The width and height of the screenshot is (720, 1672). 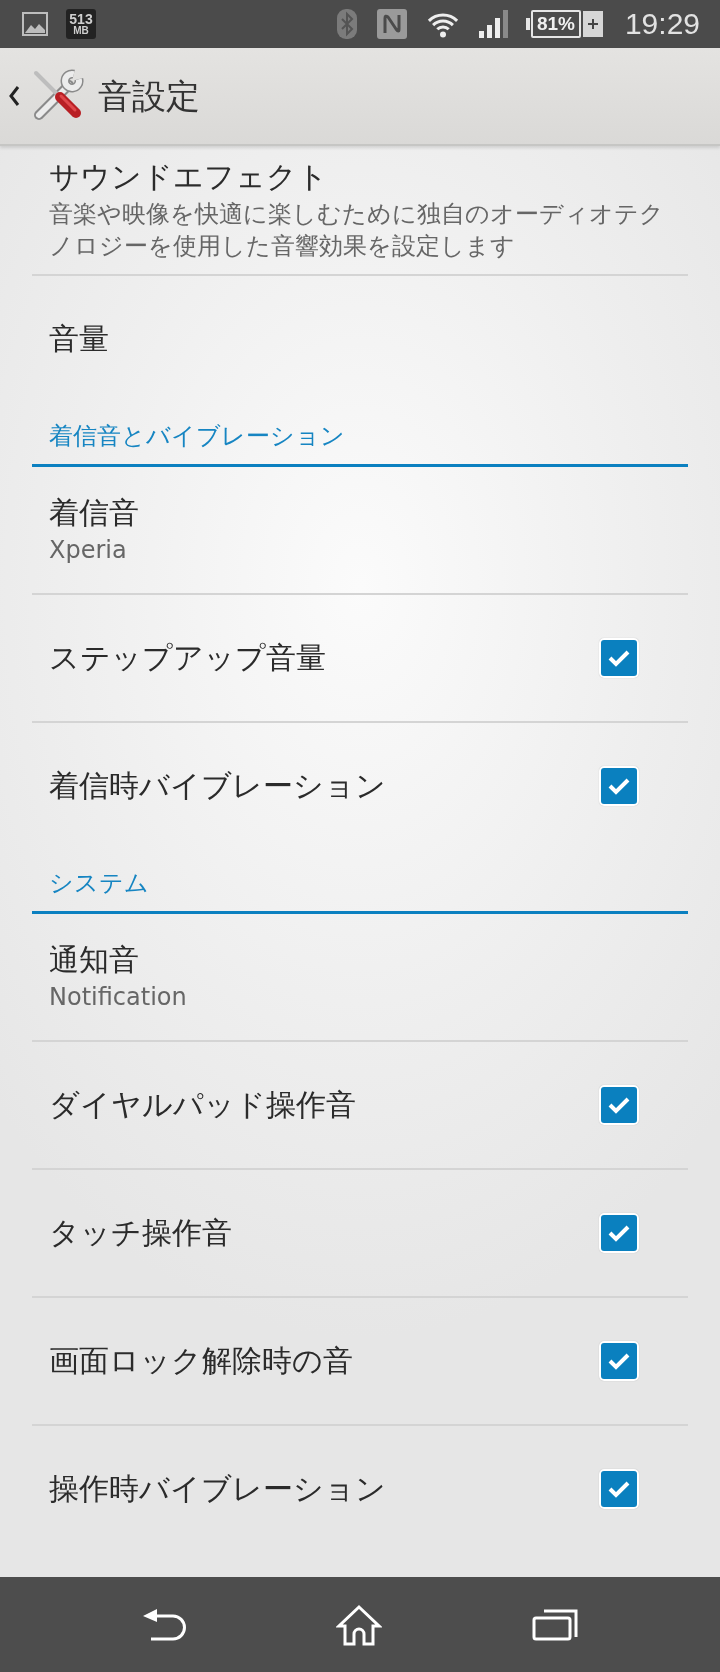 What do you see at coordinates (493, 24) in the screenshot?
I see `signal-icon` at bounding box center [493, 24].